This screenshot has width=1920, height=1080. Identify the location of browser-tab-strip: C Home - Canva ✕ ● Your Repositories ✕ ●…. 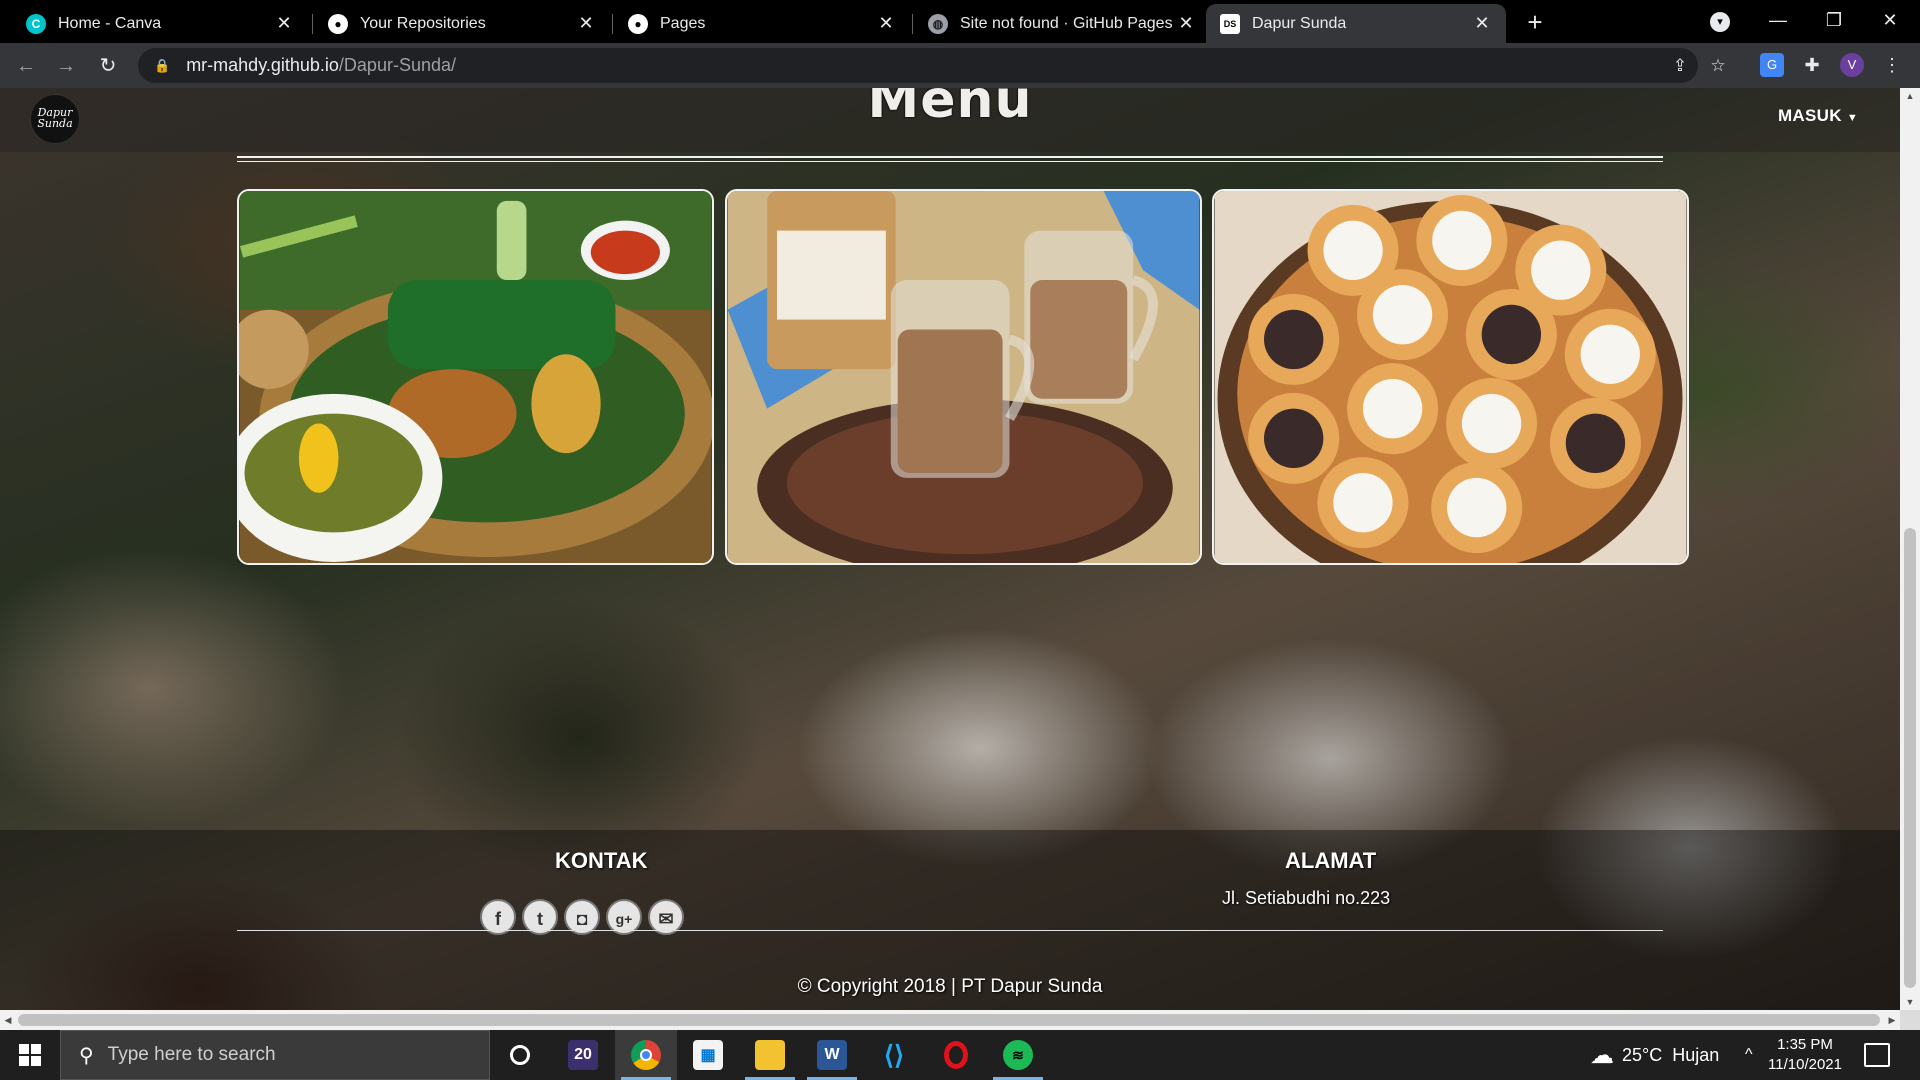
(960, 21).